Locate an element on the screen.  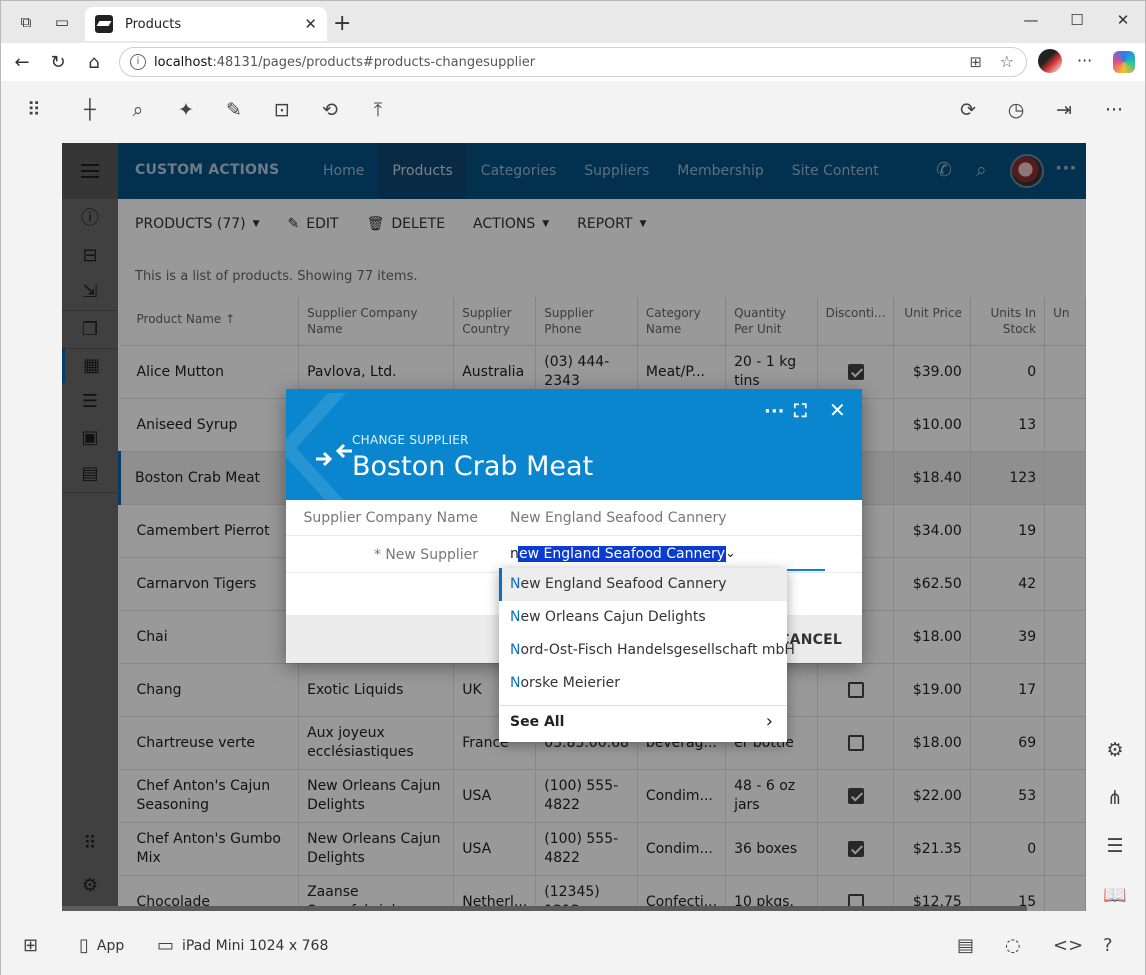
close-tab-icon: ✕ is located at coordinates (310, 24).